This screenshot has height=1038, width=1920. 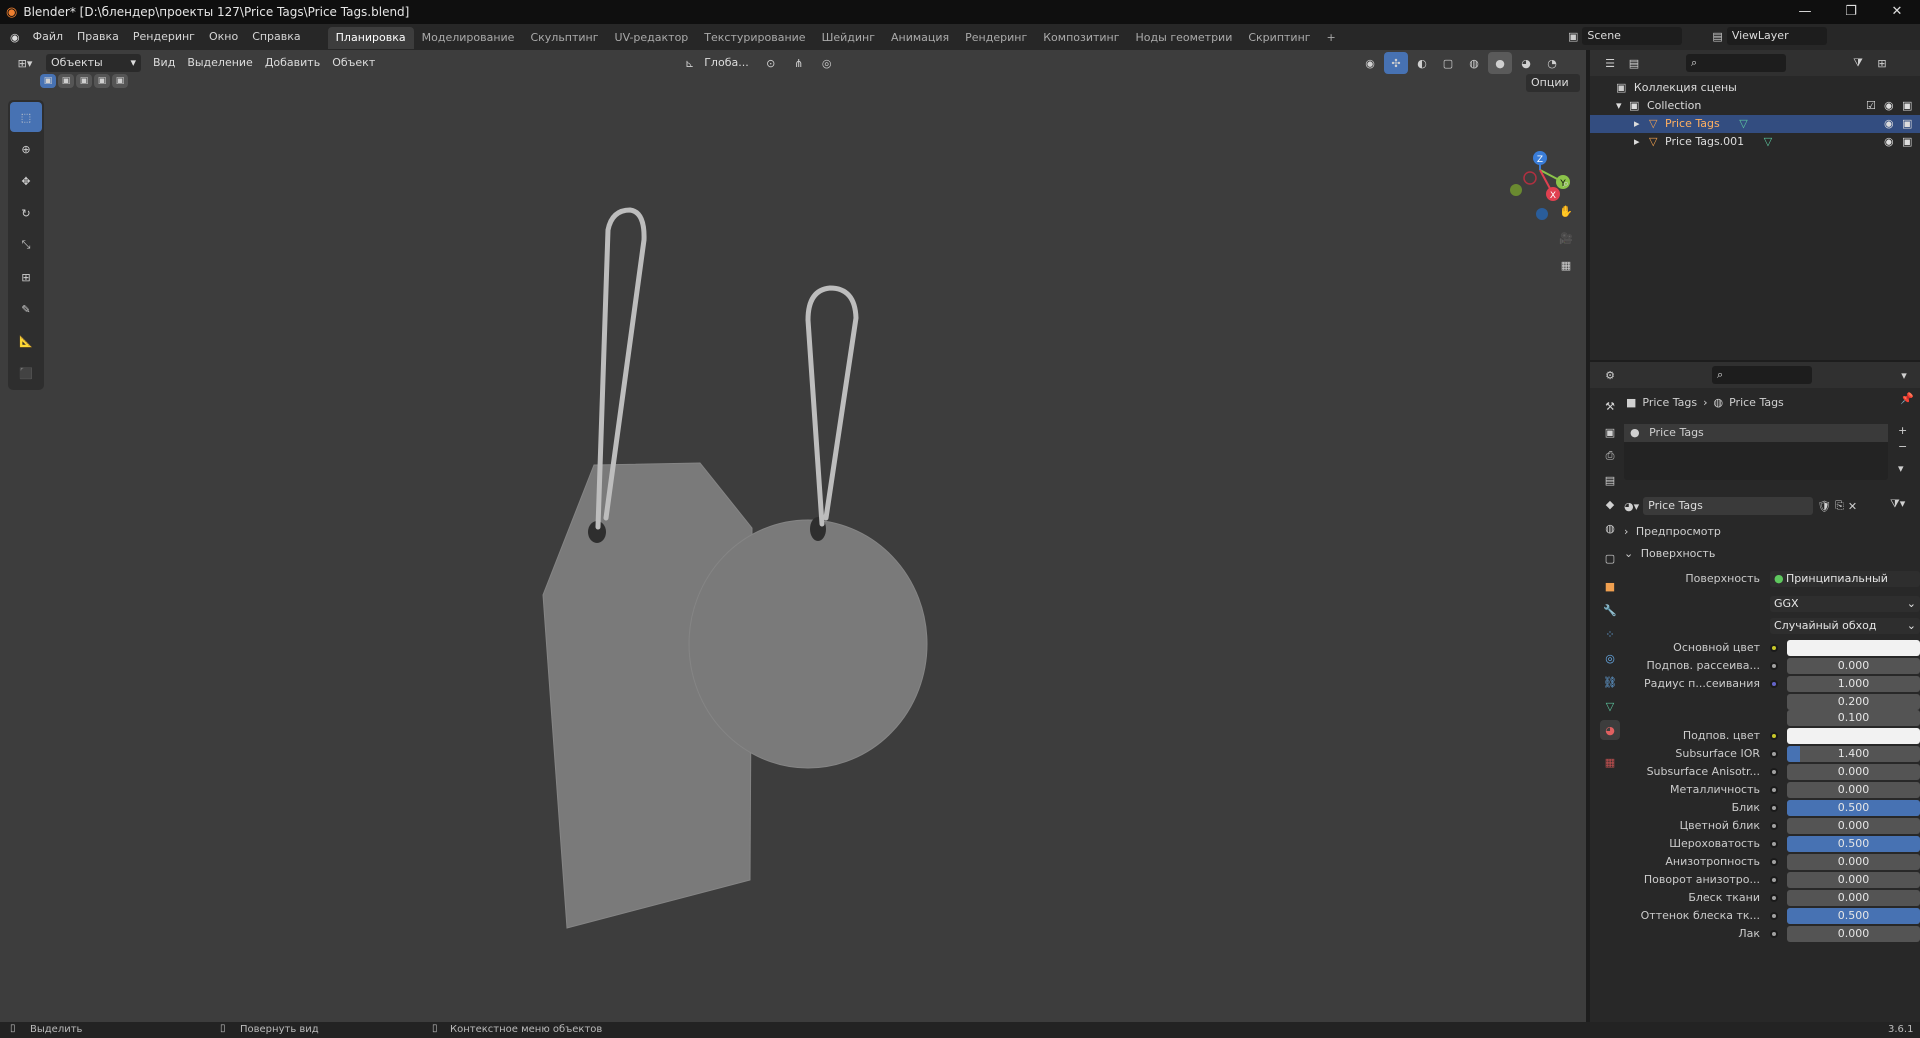 I want to click on outliner-item-price-tags: ▸ ▽ Price Tags ▽ ◉ ▣, so click(x=1755, y=124).